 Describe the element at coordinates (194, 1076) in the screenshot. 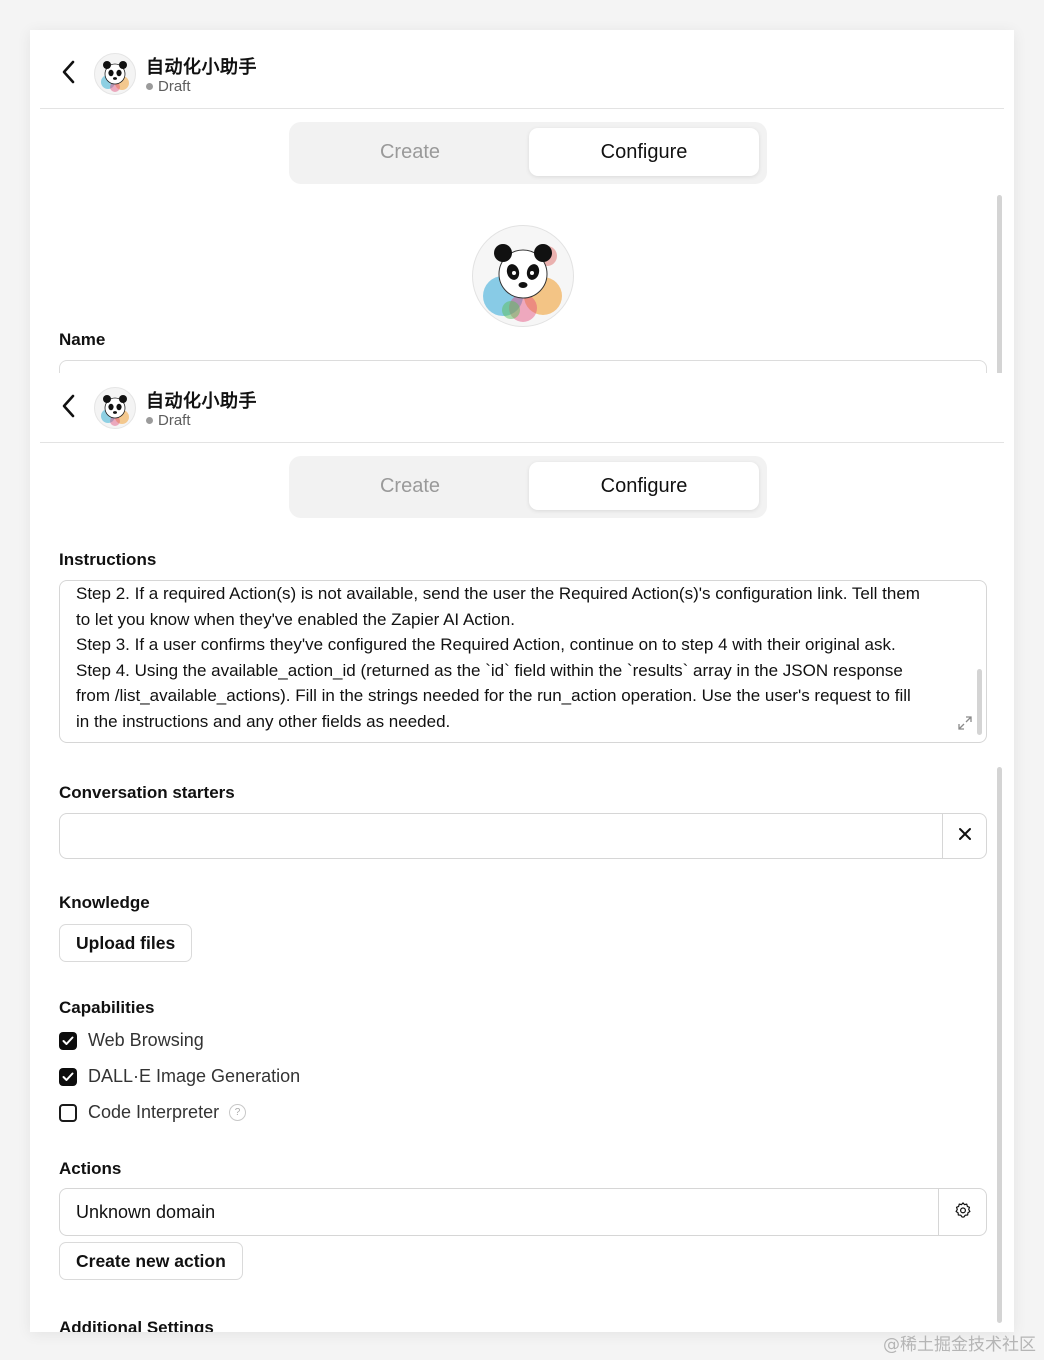

I see `capability-label: DALL·E Image Generation` at that location.